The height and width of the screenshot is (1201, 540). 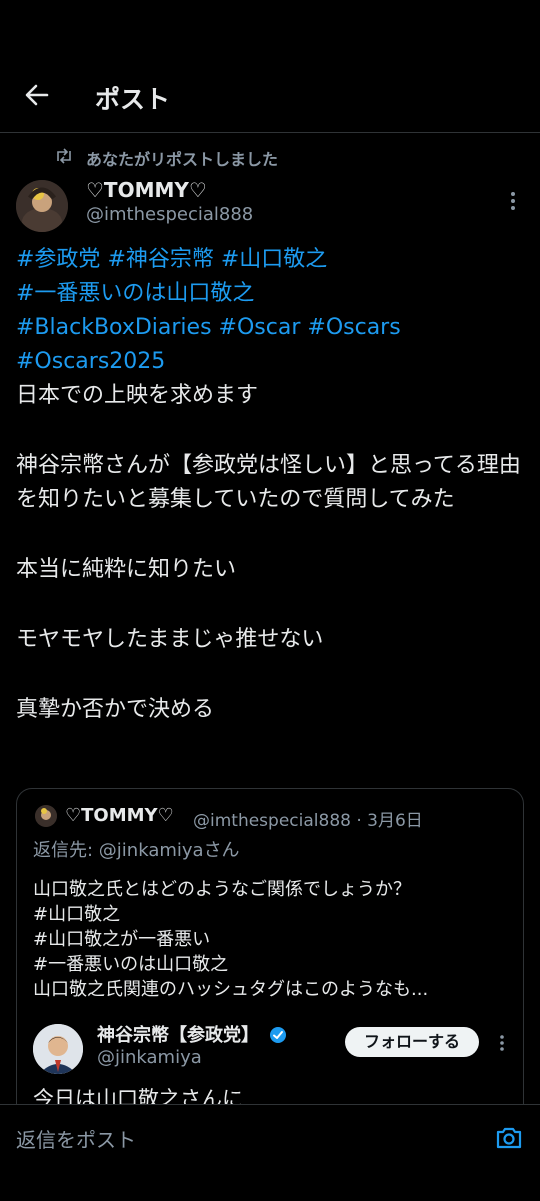 I want to click on hashtag-link: #参政党, so click(x=58, y=259).